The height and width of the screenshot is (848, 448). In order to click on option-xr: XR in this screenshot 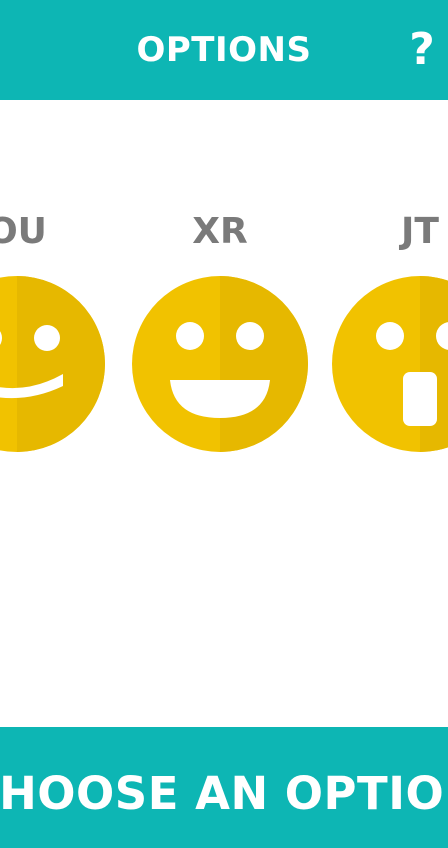, I will do `click(220, 331)`.